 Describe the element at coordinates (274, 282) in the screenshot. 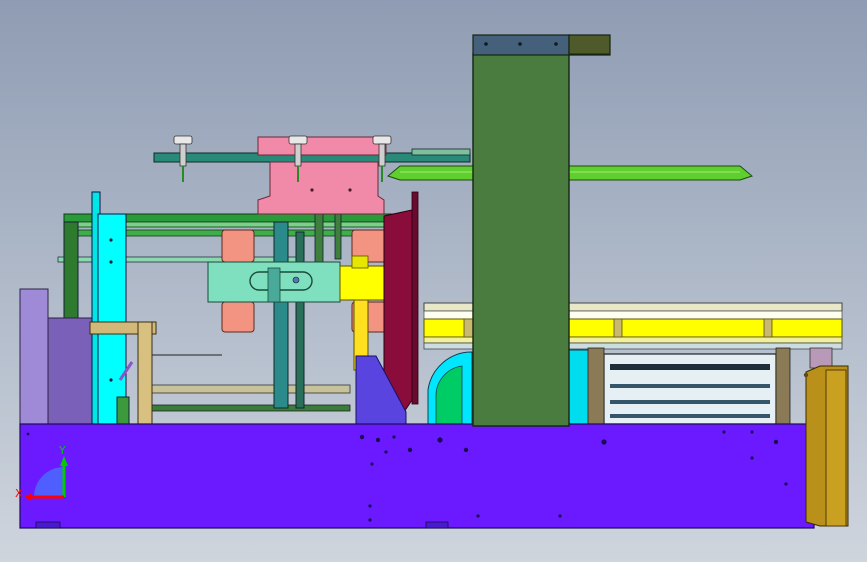

I see `mint-carriage` at that location.